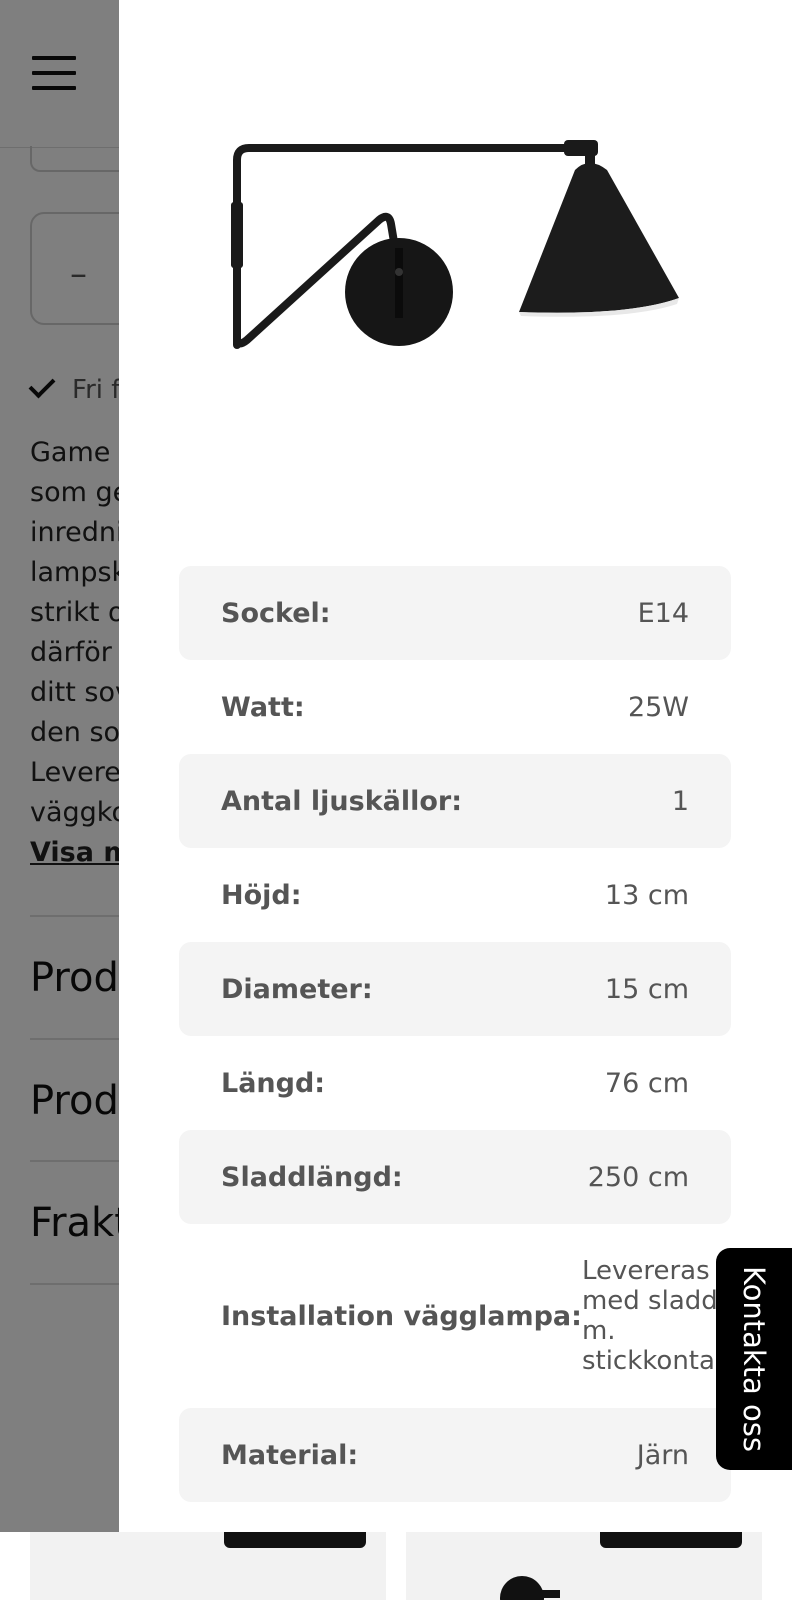  Describe the element at coordinates (638, 1177) in the screenshot. I see `spec-value: 250 cm` at that location.